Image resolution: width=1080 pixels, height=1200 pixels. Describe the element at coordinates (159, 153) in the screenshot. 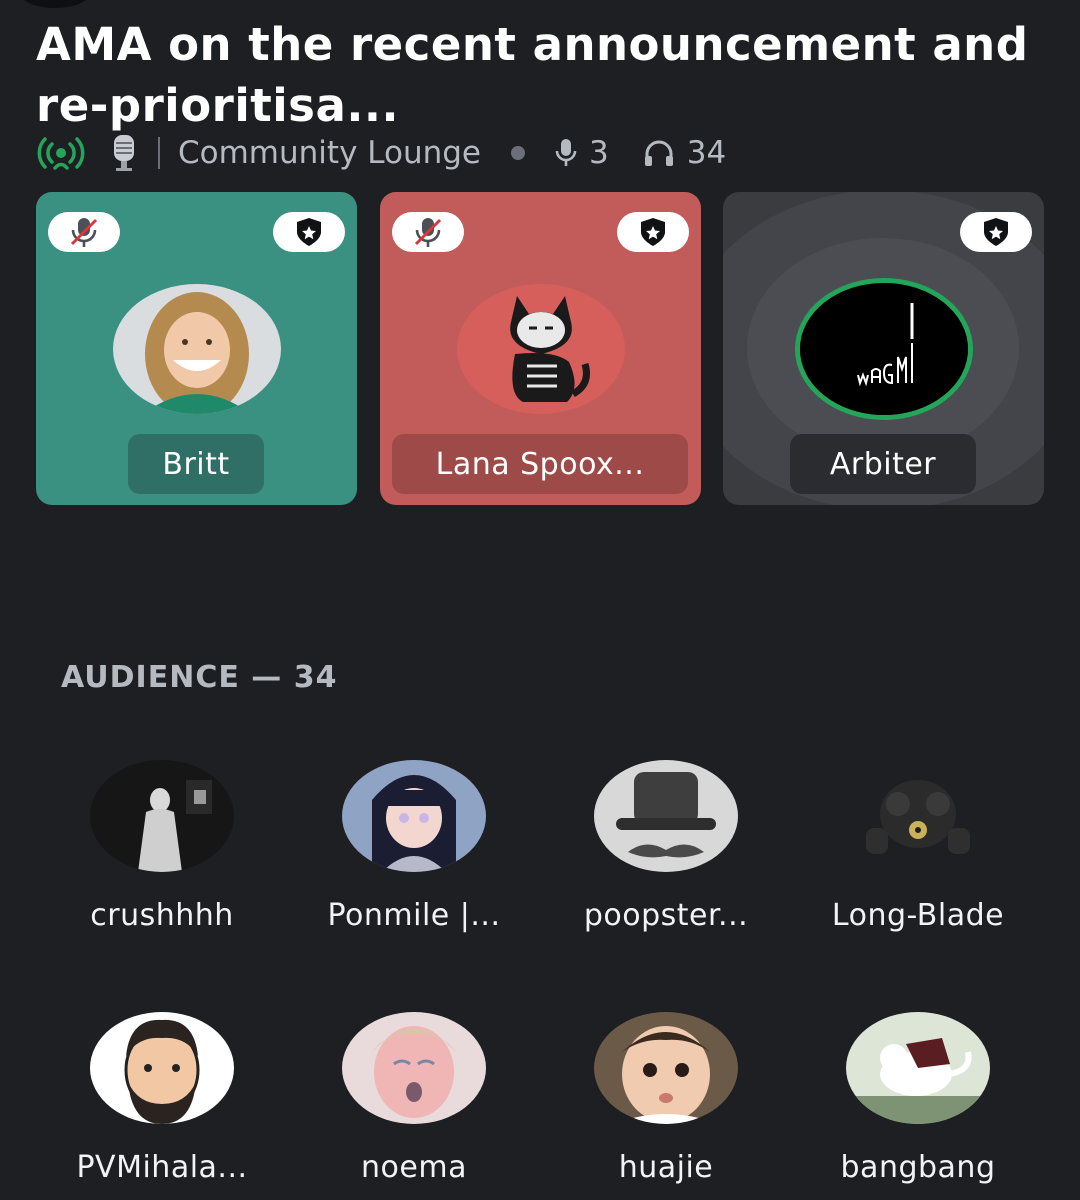

I see `divider` at that location.